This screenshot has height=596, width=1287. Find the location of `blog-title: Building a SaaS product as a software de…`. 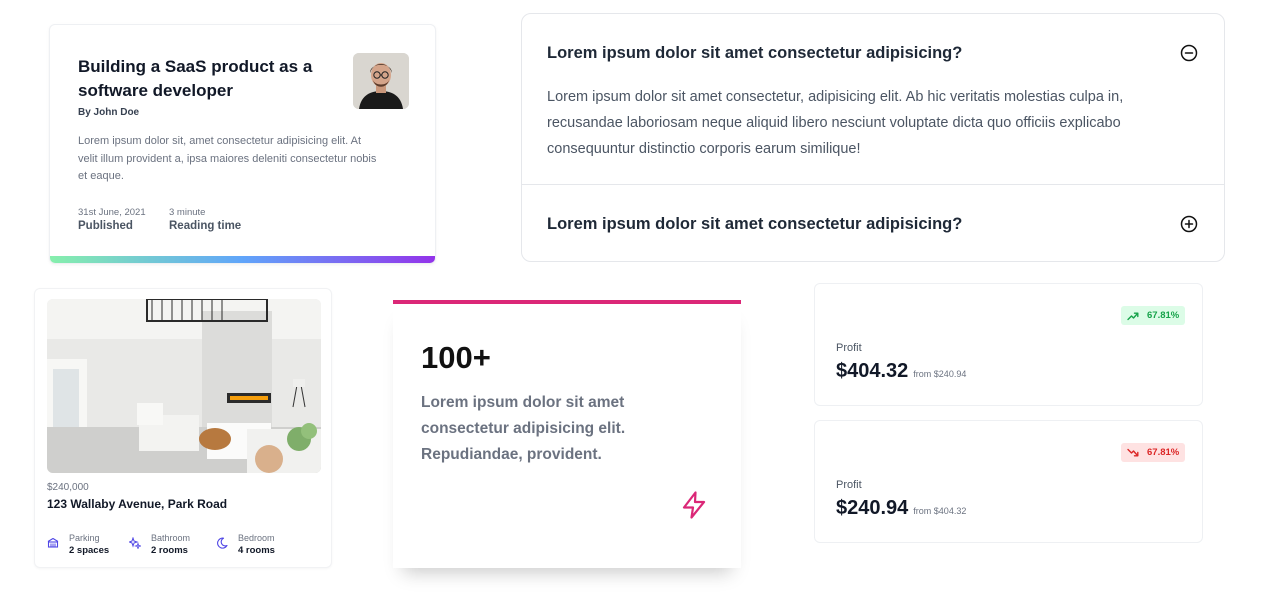

blog-title: Building a SaaS product as a software de… is located at coordinates (203, 79).